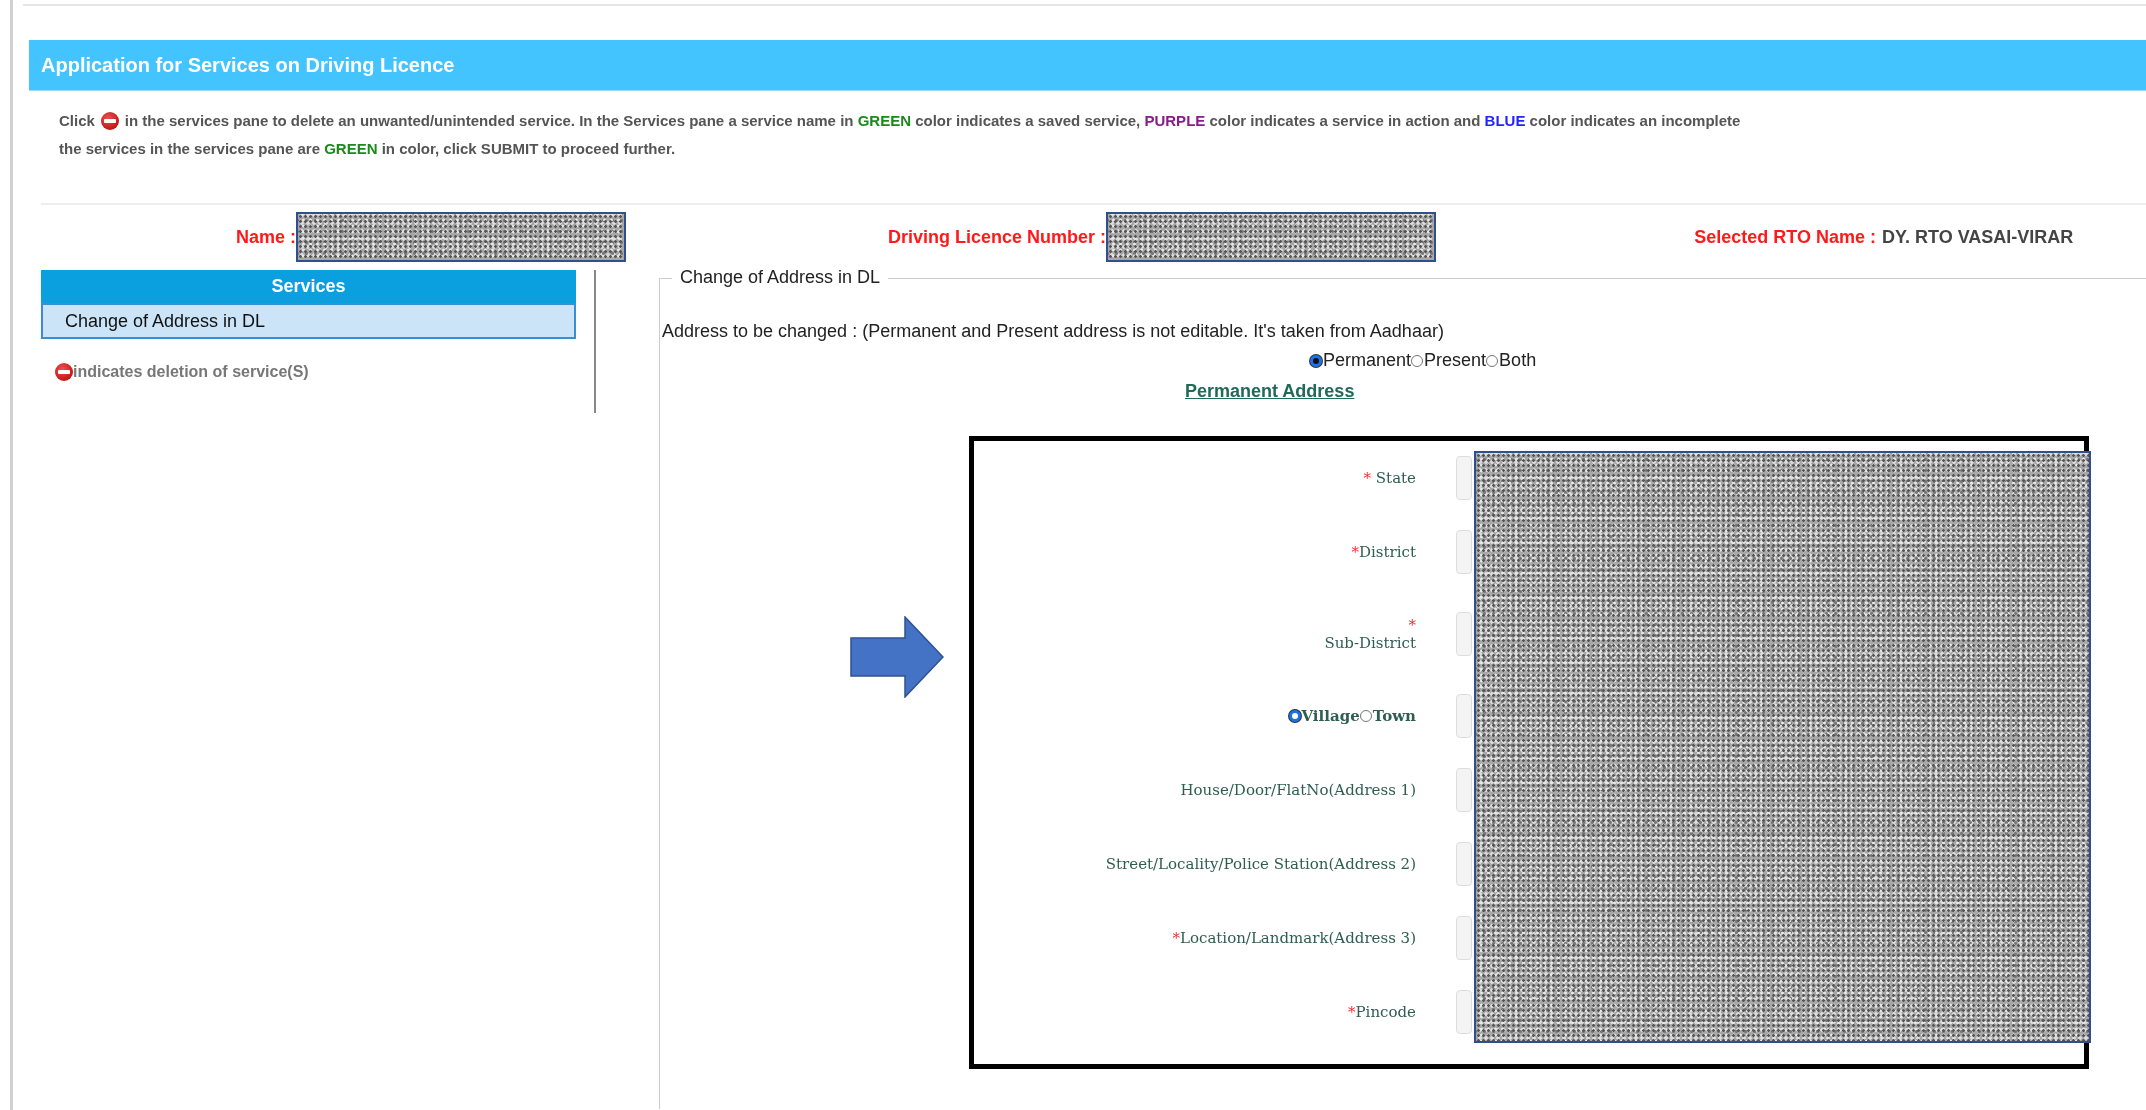 This screenshot has width=2146, height=1110. What do you see at coordinates (1324, 716) in the screenshot?
I see `radio-option: Village` at bounding box center [1324, 716].